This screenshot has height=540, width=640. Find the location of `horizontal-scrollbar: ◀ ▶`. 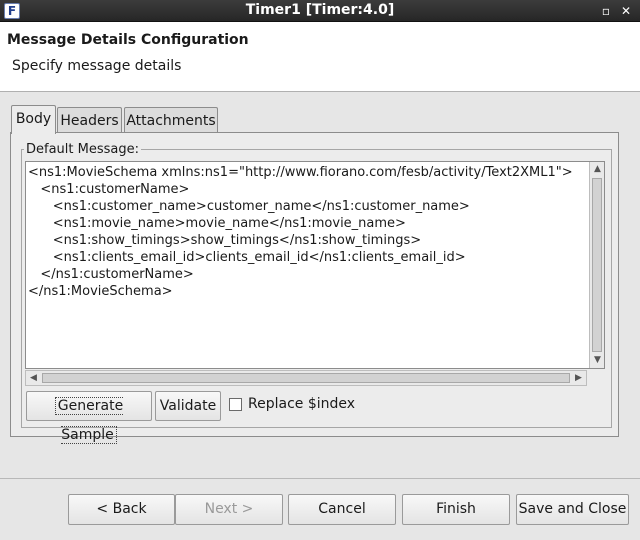

horizontal-scrollbar: ◀ ▶ is located at coordinates (306, 378).